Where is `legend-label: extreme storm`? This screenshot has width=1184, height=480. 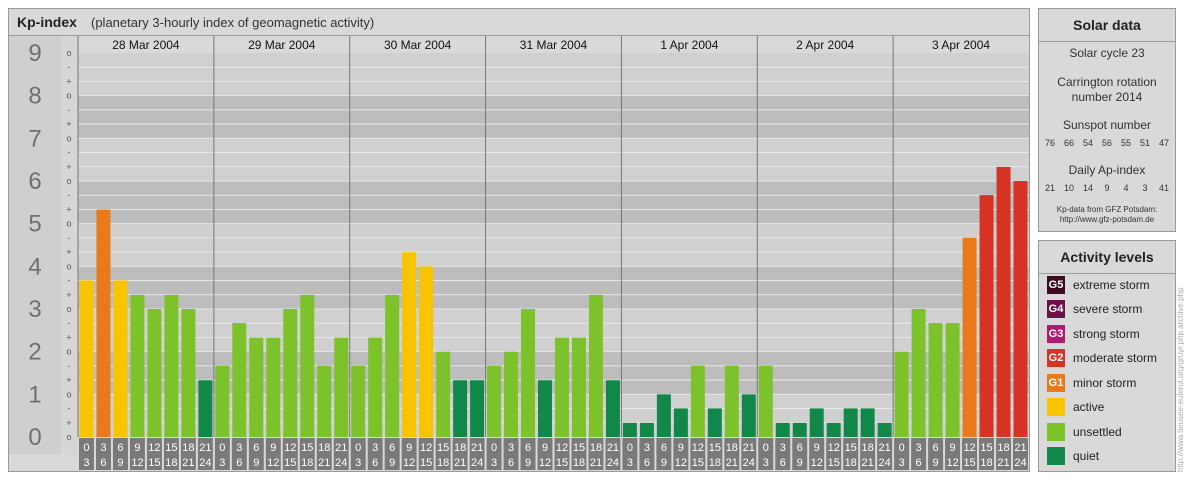
legend-label: extreme storm is located at coordinates (1111, 285).